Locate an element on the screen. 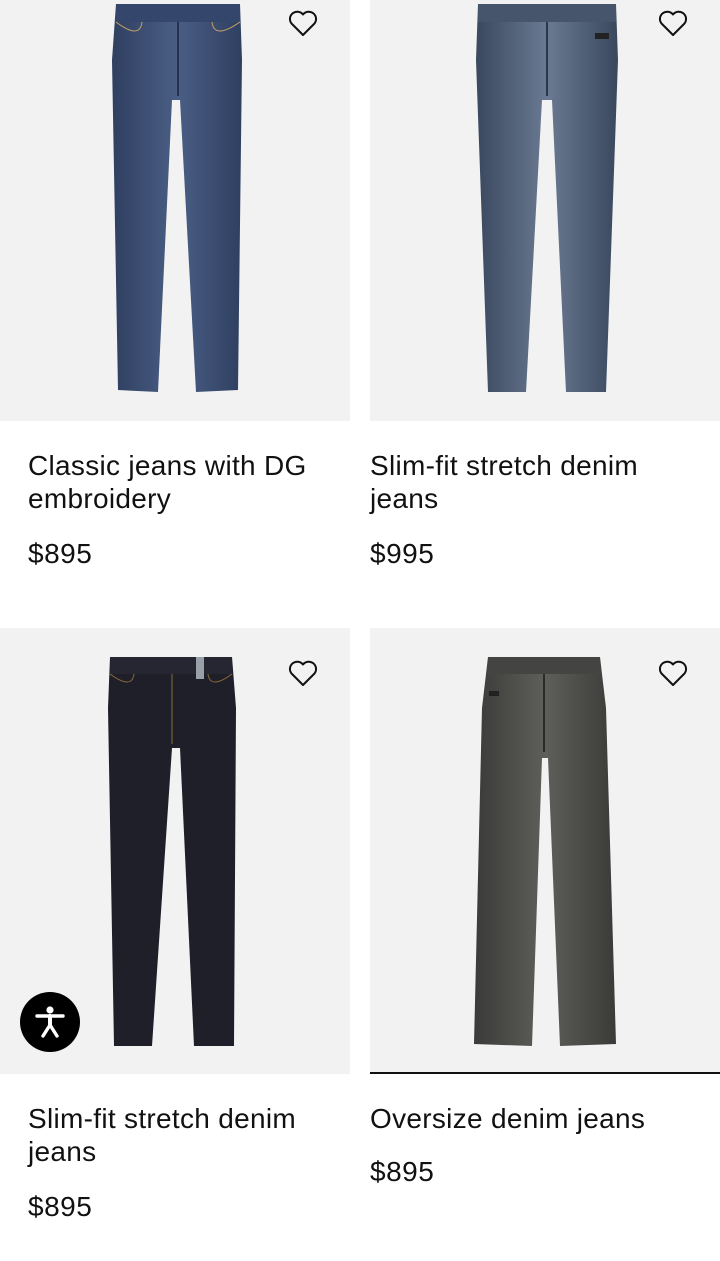 The height and width of the screenshot is (1261, 720). product-price: $995 is located at coordinates (402, 553).